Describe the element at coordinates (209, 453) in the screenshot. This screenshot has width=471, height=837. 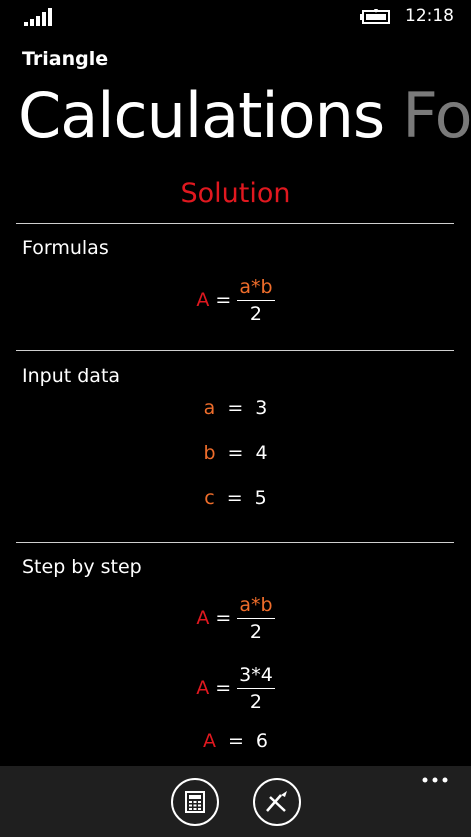
I see `input-var: b` at that location.